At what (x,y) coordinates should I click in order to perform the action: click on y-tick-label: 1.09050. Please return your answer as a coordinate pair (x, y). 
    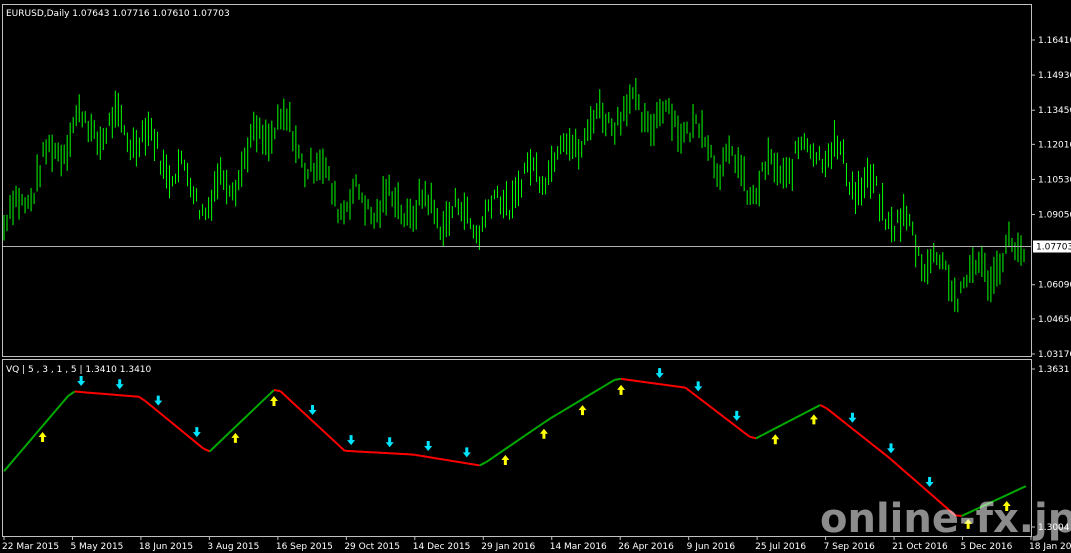
    Looking at the image, I should click on (1054, 216).